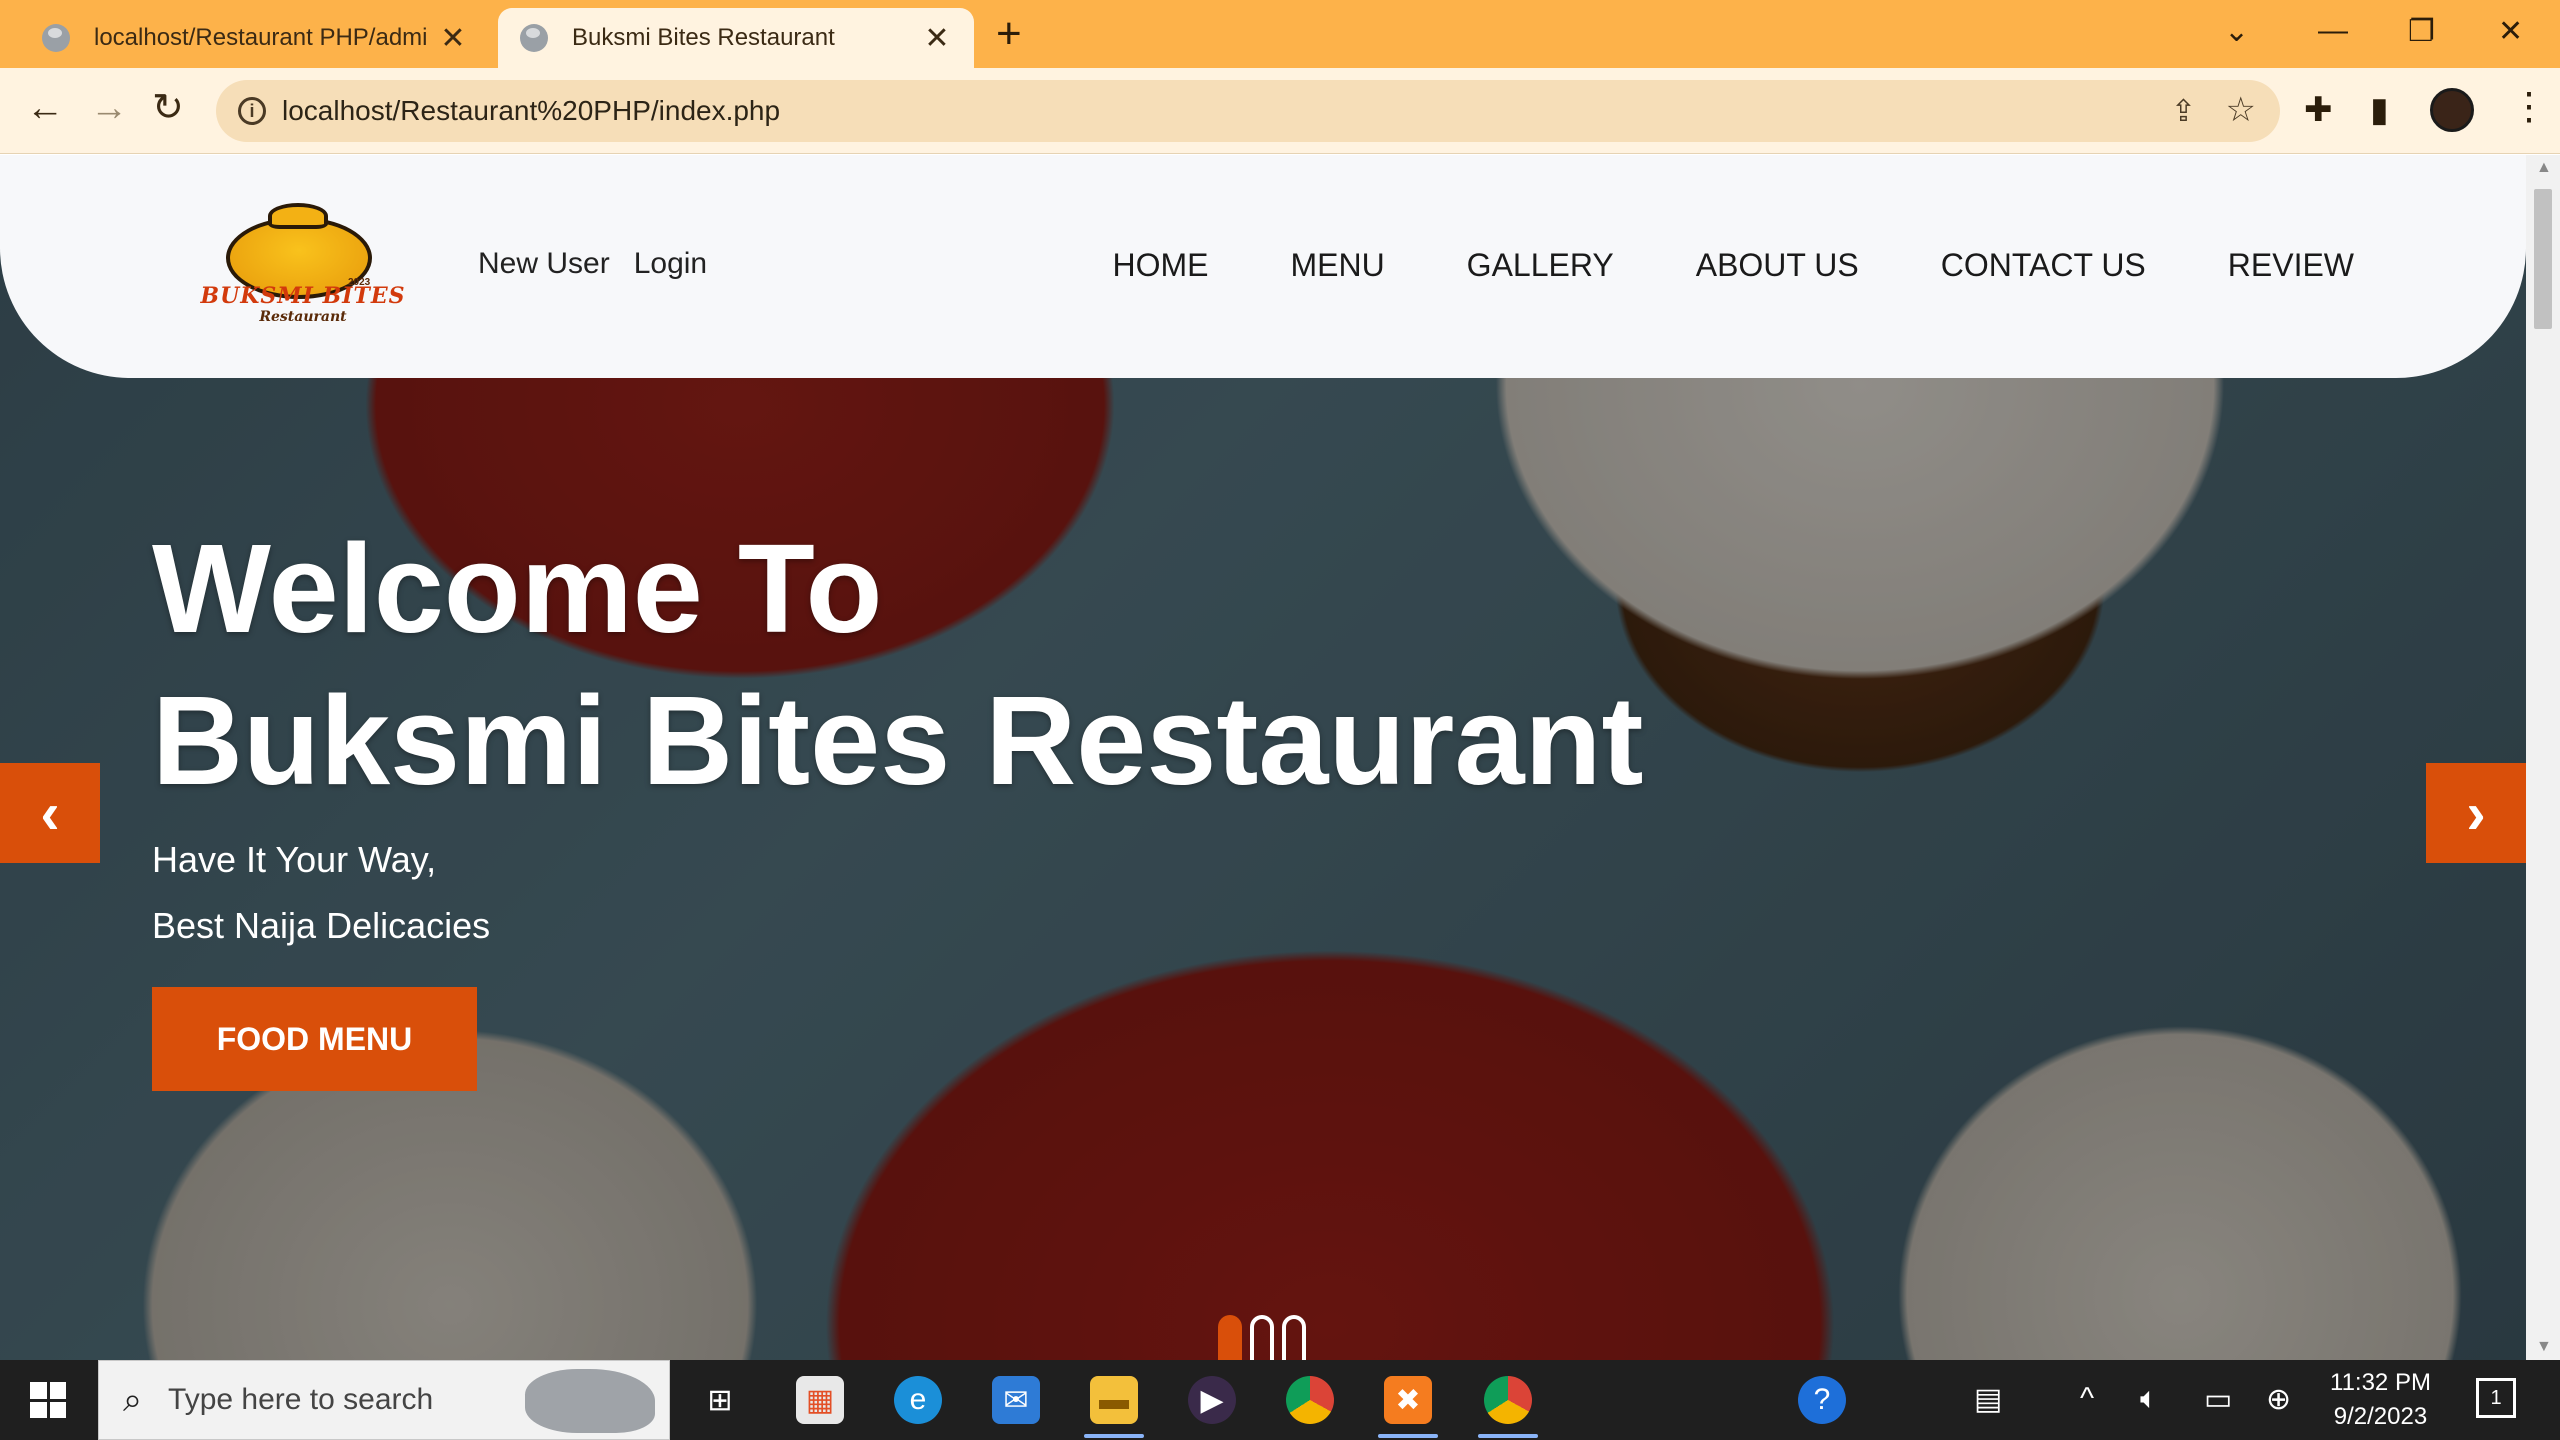 The width and height of the screenshot is (2560, 1440). I want to click on browser-menu-icon: ⋮, so click(2529, 106).